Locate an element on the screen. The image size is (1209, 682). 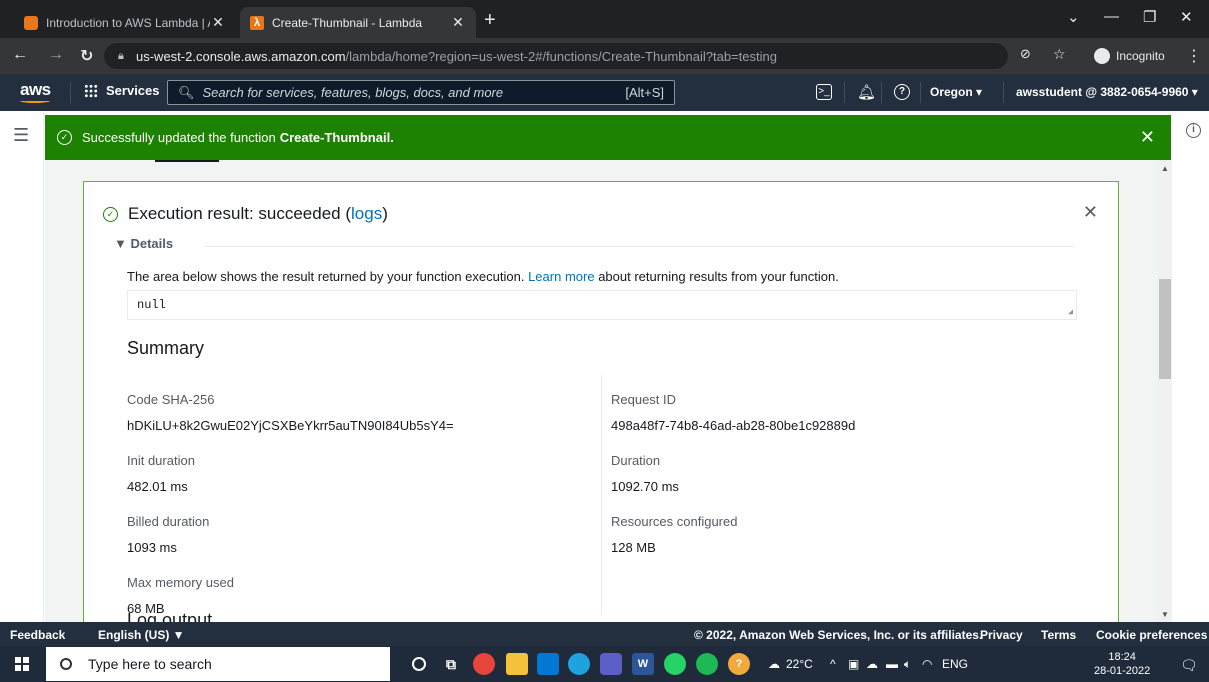
account-menu: awsstudent @ 3882-0654-9960 ▾ is located at coordinates (1107, 92).